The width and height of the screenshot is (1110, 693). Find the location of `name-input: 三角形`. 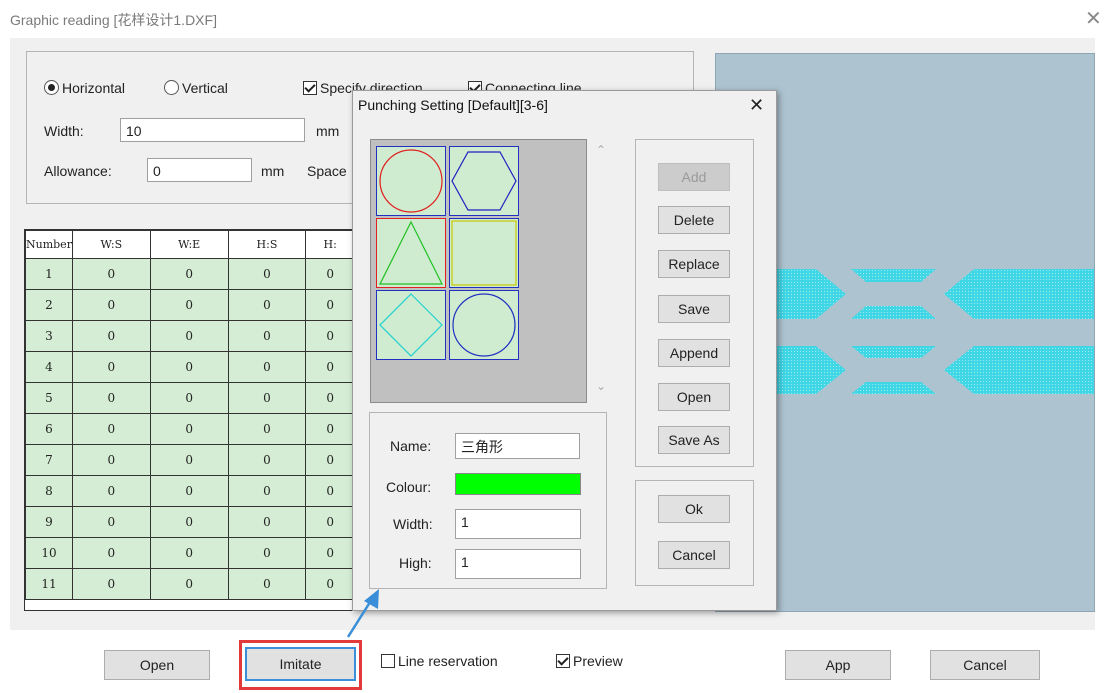

name-input: 三角形 is located at coordinates (517, 446).